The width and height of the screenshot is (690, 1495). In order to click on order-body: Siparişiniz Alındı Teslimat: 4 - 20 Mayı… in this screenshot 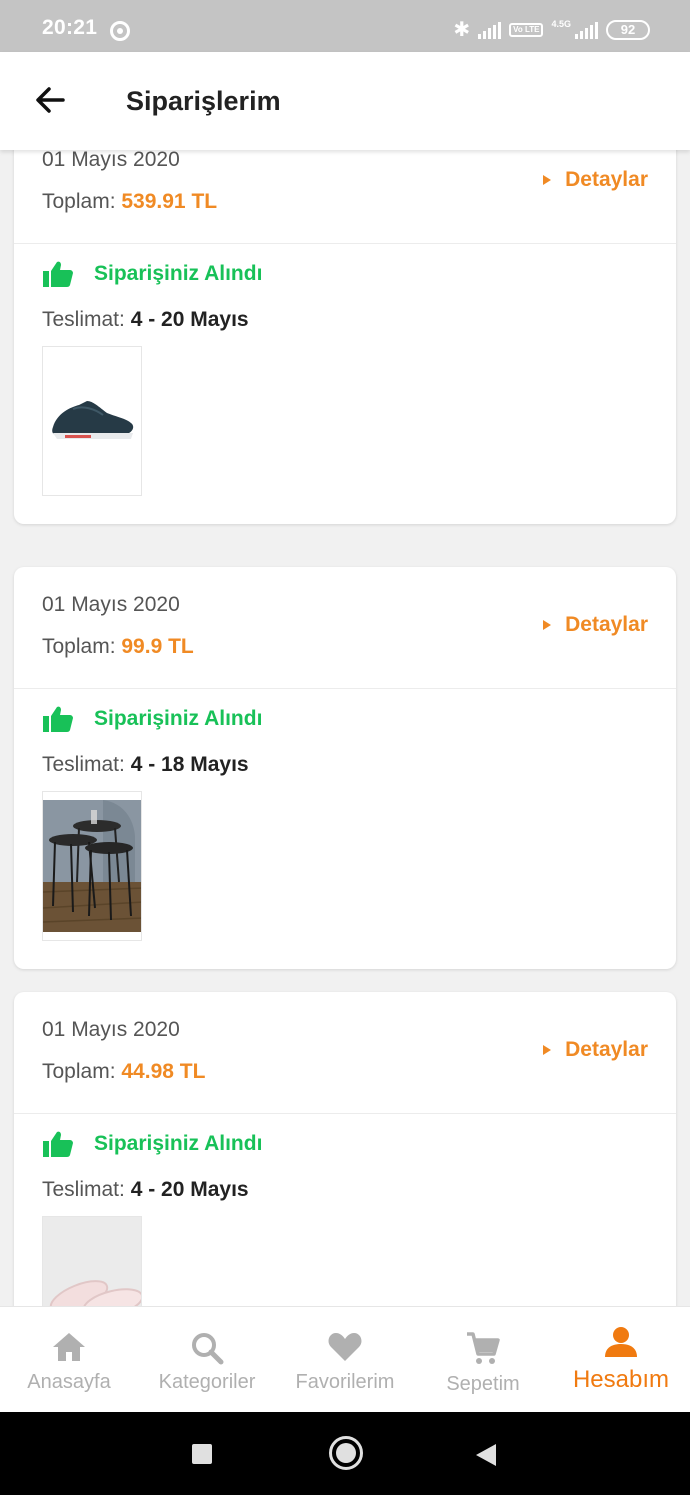, I will do `click(345, 1210)`.